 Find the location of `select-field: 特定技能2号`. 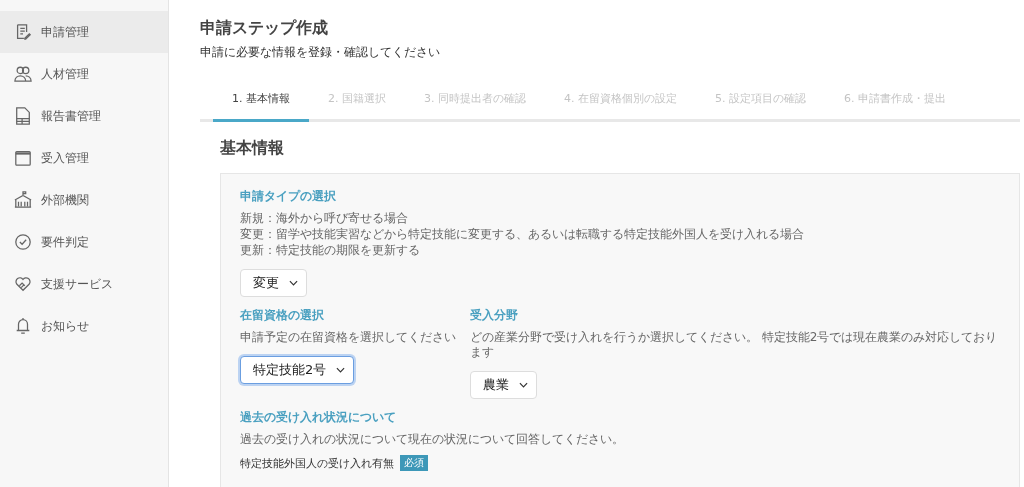

select-field: 特定技能2号 is located at coordinates (297, 370).